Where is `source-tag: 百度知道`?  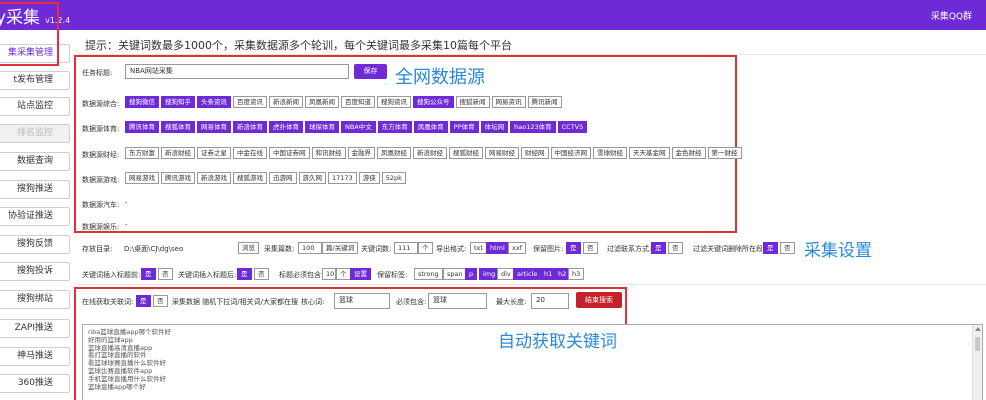 source-tag: 百度知道 is located at coordinates (358, 102).